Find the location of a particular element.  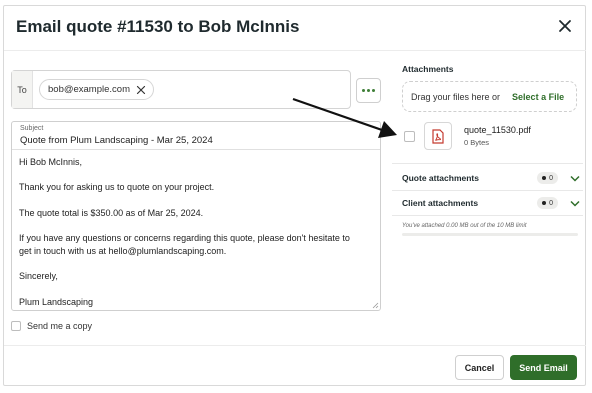

select-file-button: Select a File is located at coordinates (538, 97).